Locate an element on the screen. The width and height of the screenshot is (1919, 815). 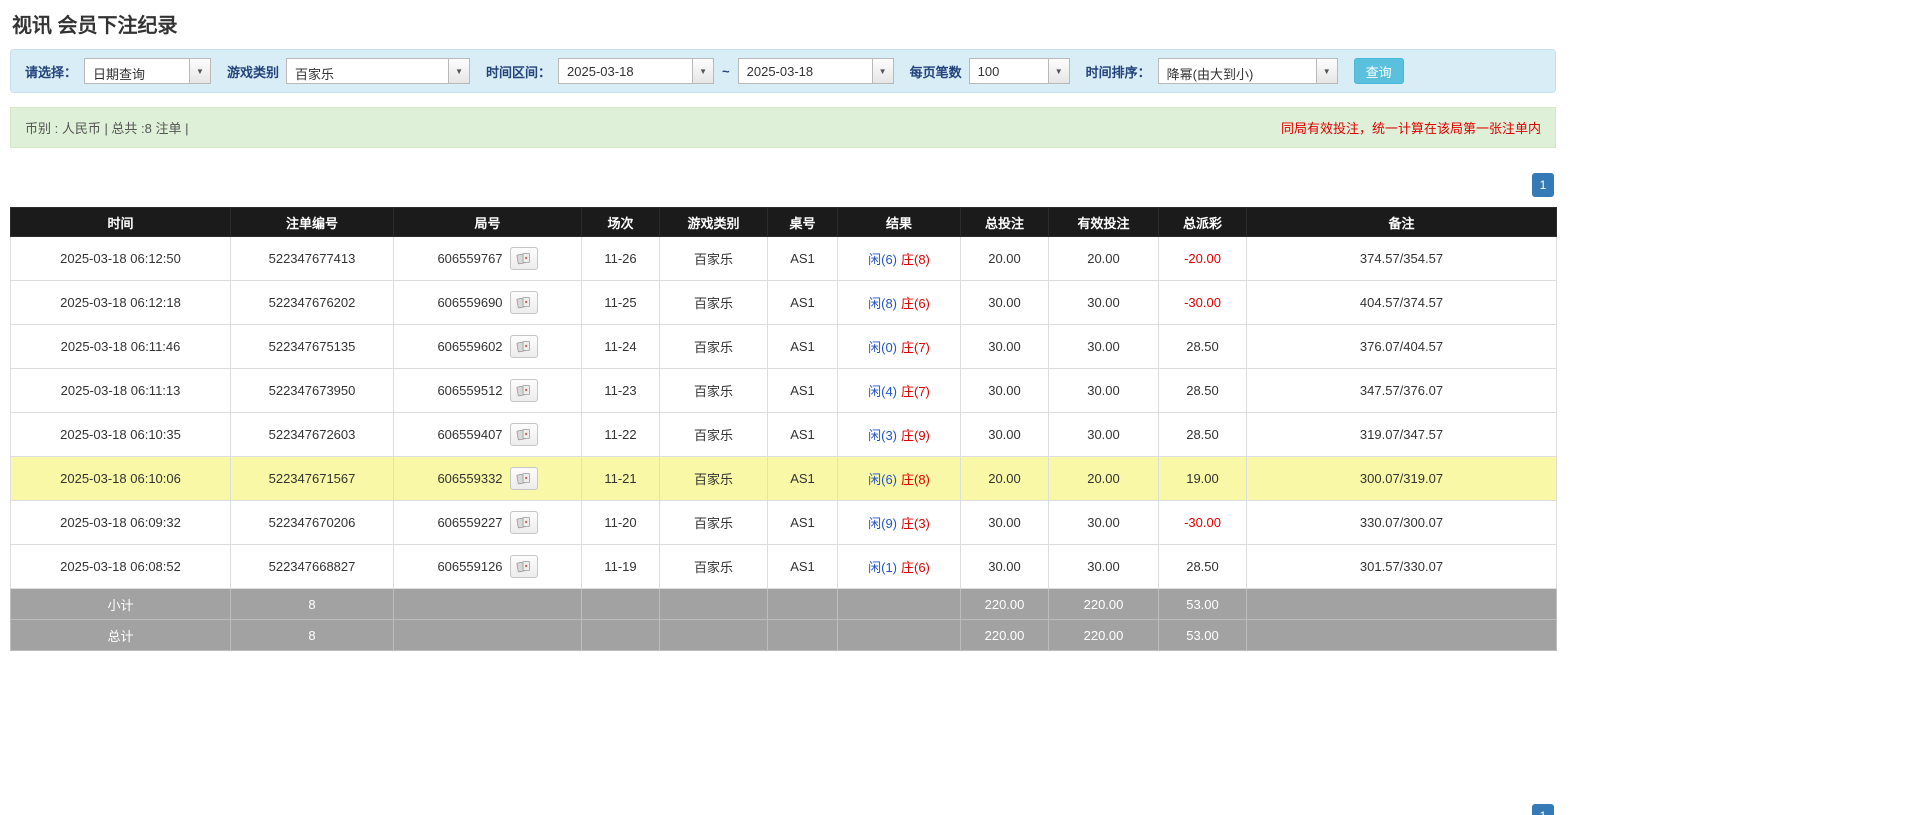
round-id: 606559767 is located at coordinates (470, 258).